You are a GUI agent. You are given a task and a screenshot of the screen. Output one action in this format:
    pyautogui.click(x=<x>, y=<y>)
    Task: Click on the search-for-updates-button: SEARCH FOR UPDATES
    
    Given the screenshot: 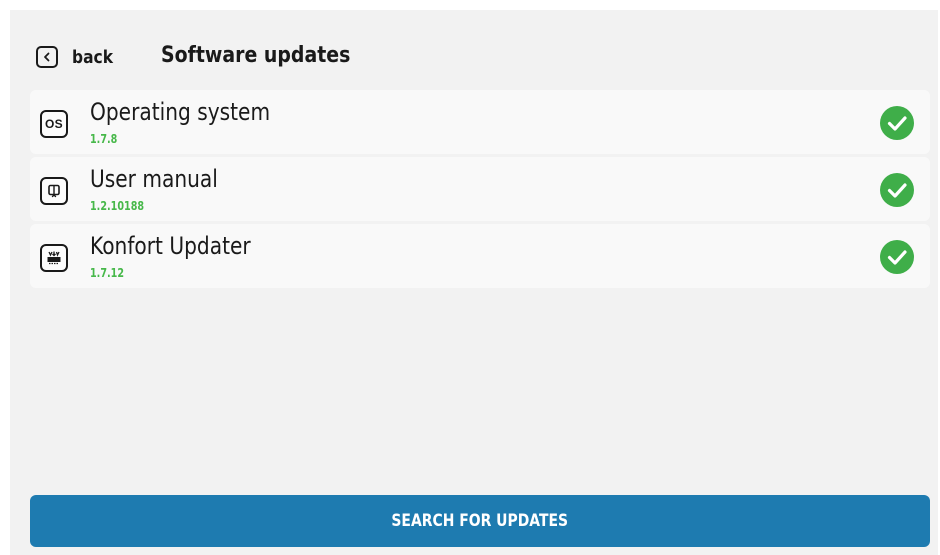 What is the action you would take?
    pyautogui.click(x=480, y=521)
    